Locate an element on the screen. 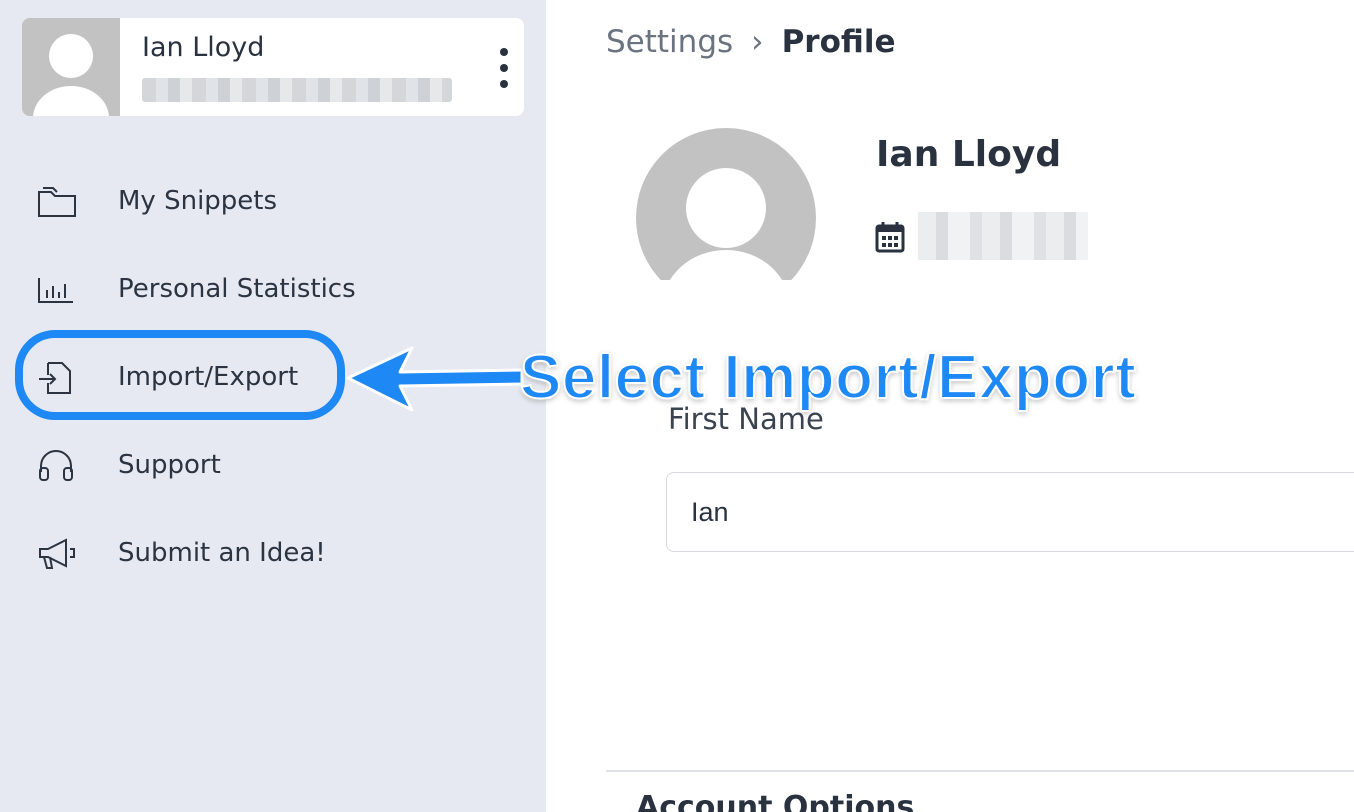 The image size is (1354, 812). sidebar-item-label: Support is located at coordinates (169, 465).